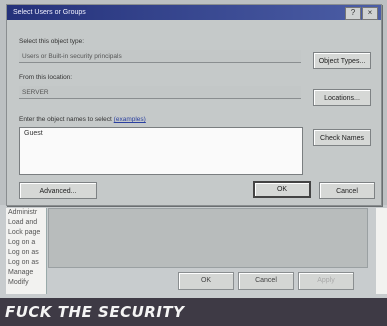  I want to click on object-names-label-text: Enter the object names to select, so click(65, 119).